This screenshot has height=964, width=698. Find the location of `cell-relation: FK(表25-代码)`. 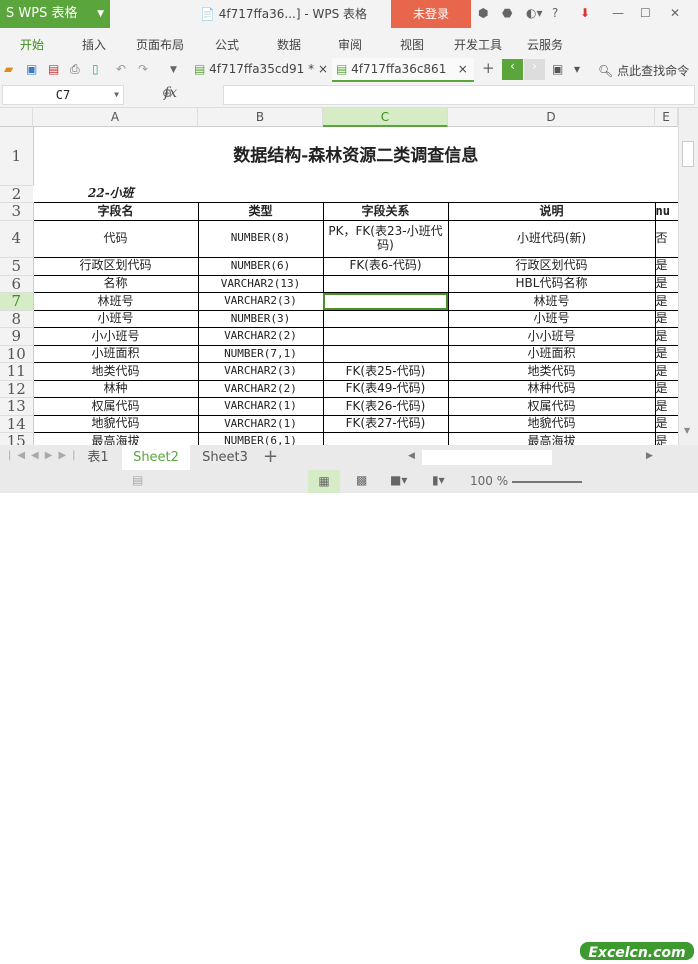

cell-relation: FK(表25-代码) is located at coordinates (385, 371).